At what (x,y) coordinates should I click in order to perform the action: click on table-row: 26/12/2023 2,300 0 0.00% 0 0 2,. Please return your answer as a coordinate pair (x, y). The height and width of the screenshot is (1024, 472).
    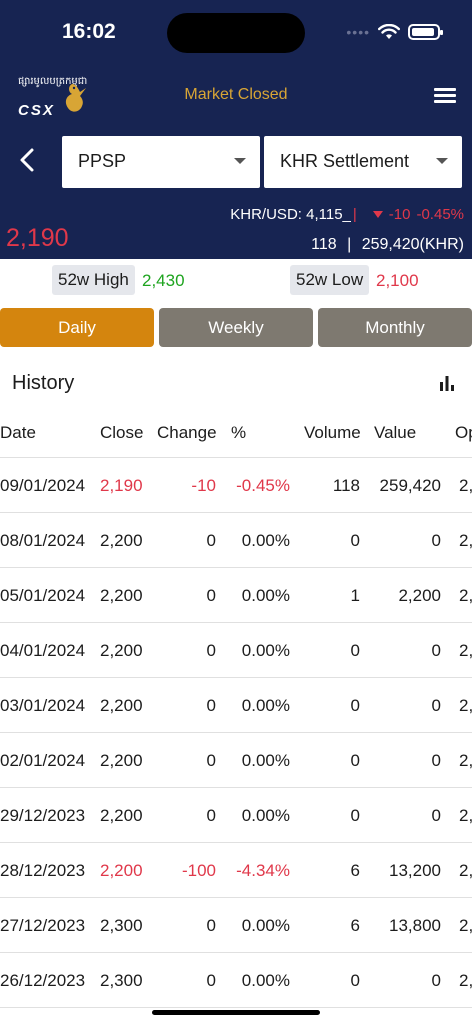
    Looking at the image, I should click on (236, 980).